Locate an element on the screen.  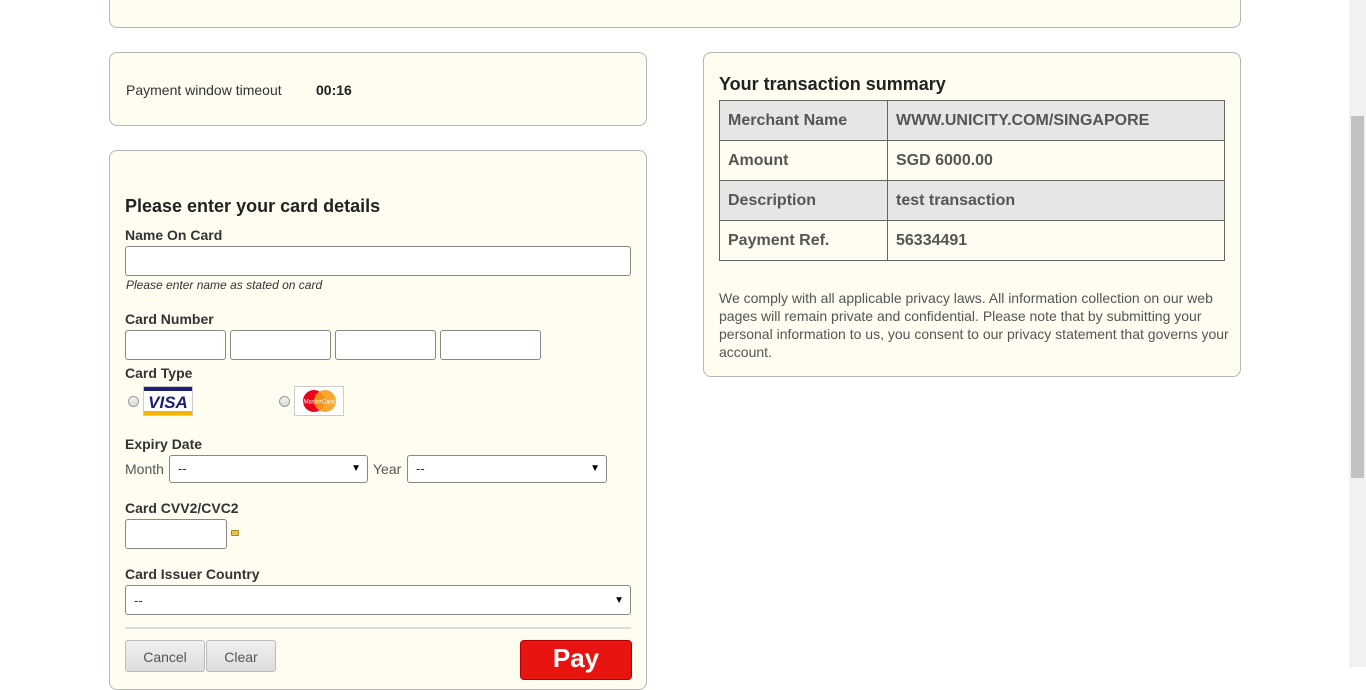
summary-key: Payment Ref. is located at coordinates (803, 240).